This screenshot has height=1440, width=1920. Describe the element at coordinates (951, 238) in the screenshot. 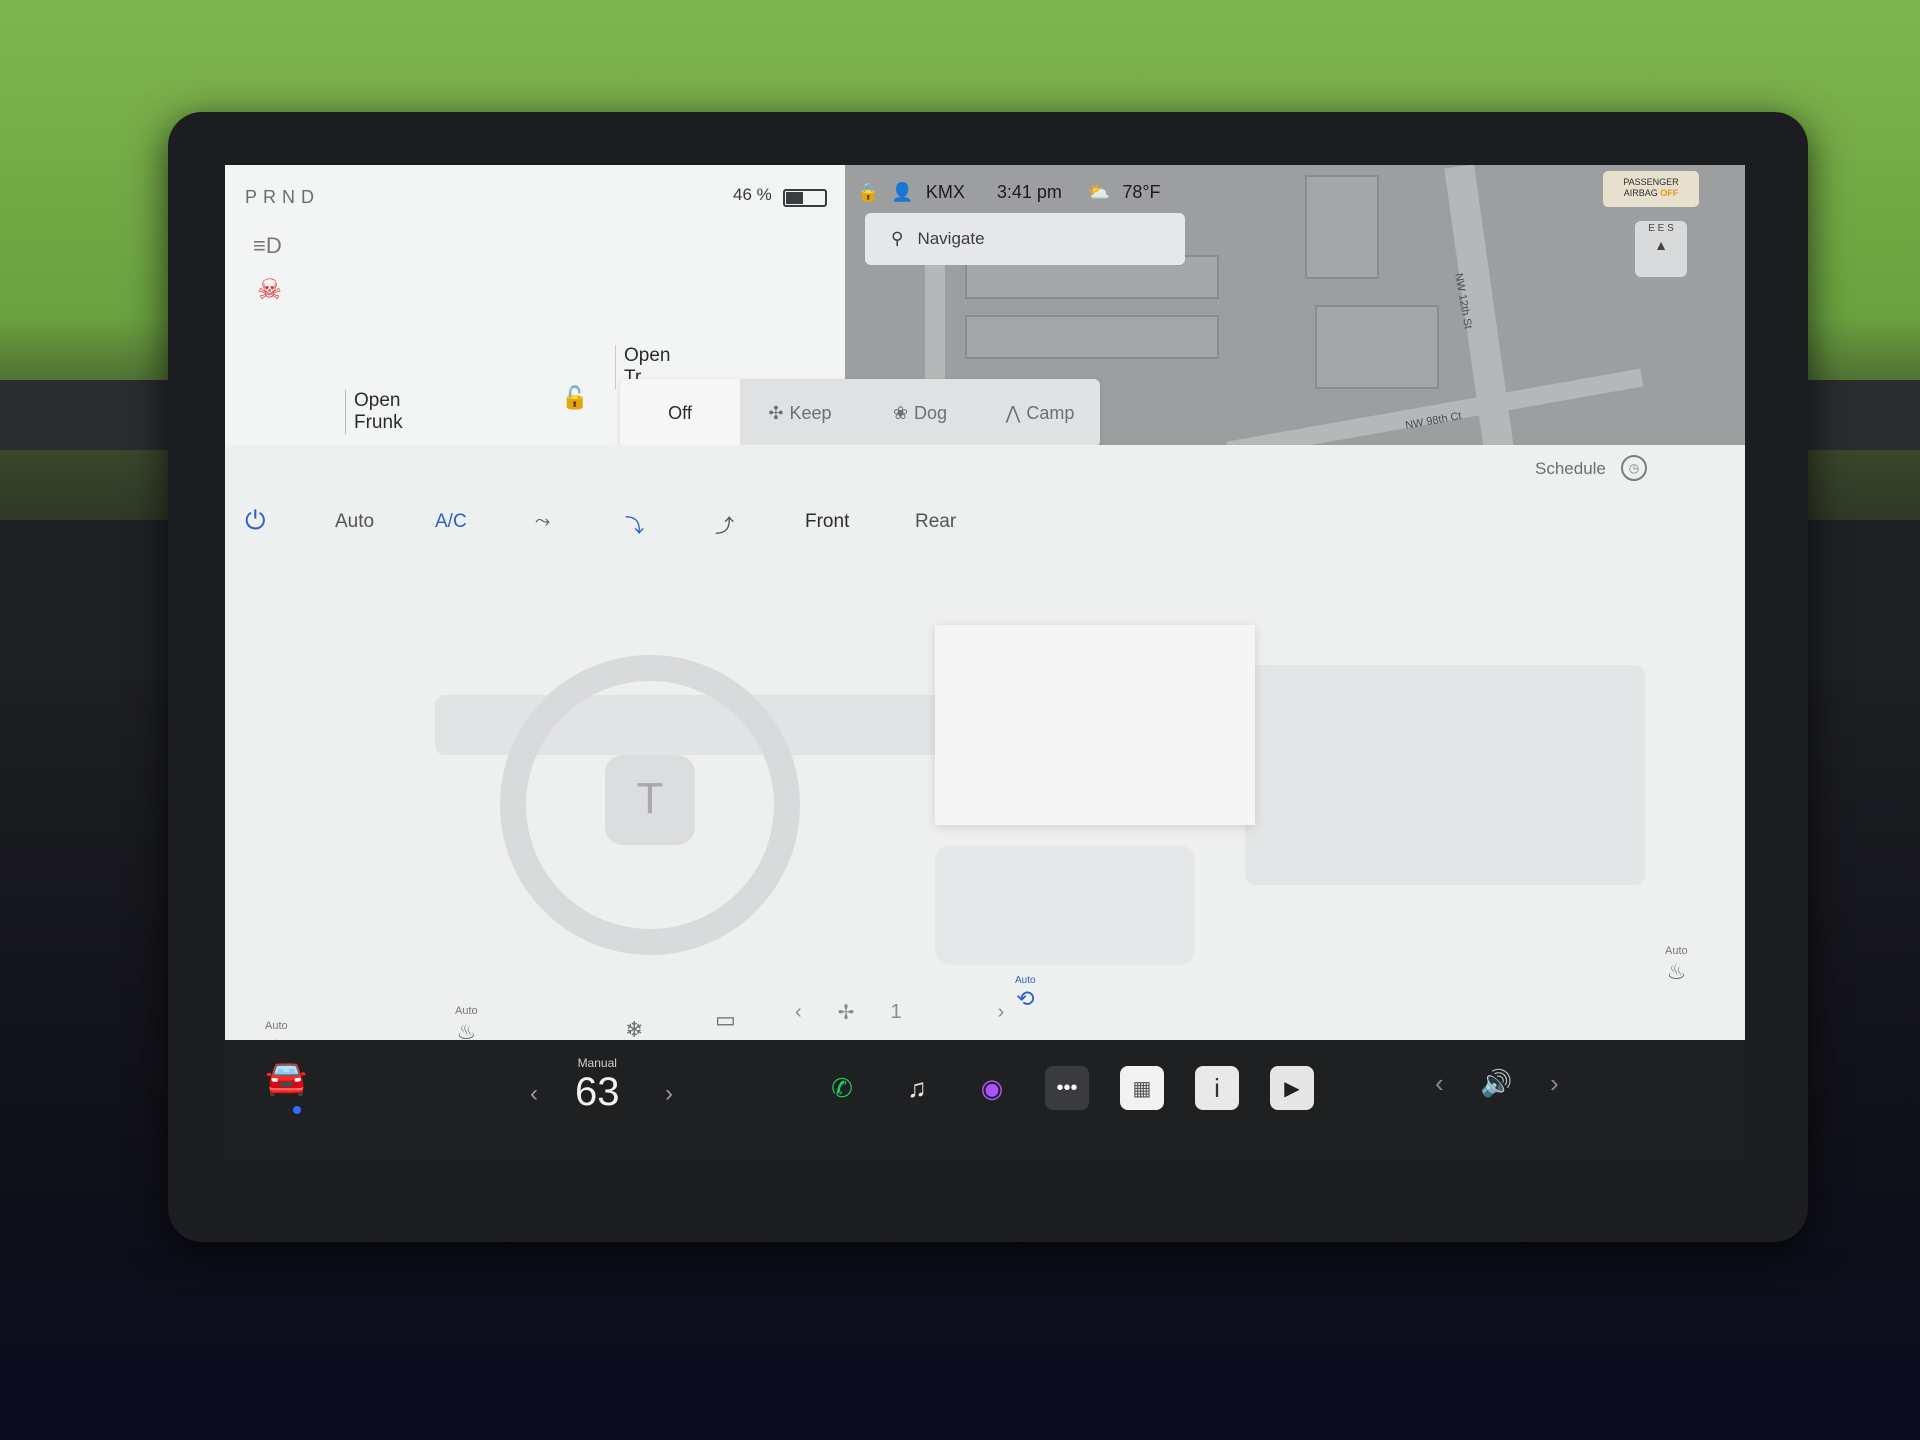

I see `search-placeholder: Navigate` at that location.